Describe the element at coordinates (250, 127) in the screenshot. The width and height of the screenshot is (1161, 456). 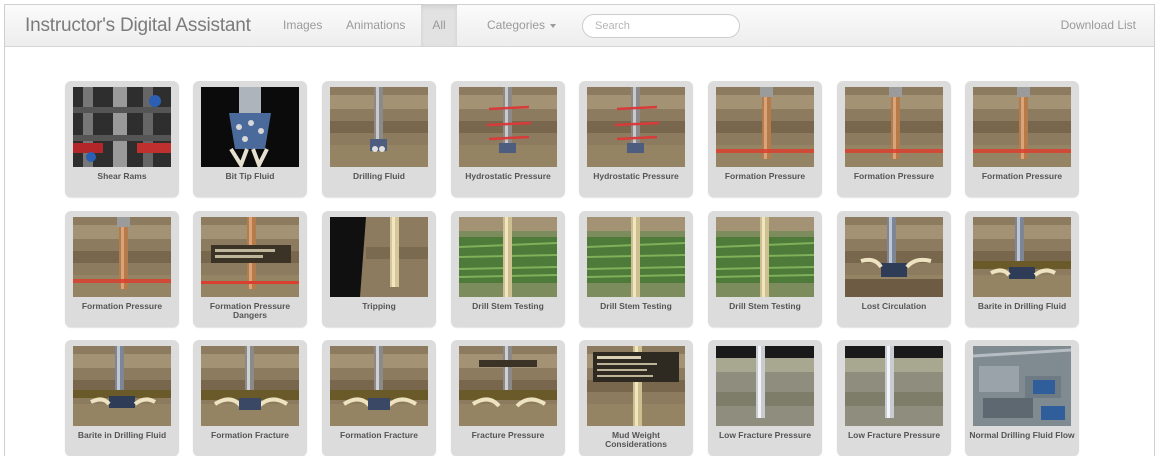
I see `bit-tip-fluid-thumbnail` at that location.